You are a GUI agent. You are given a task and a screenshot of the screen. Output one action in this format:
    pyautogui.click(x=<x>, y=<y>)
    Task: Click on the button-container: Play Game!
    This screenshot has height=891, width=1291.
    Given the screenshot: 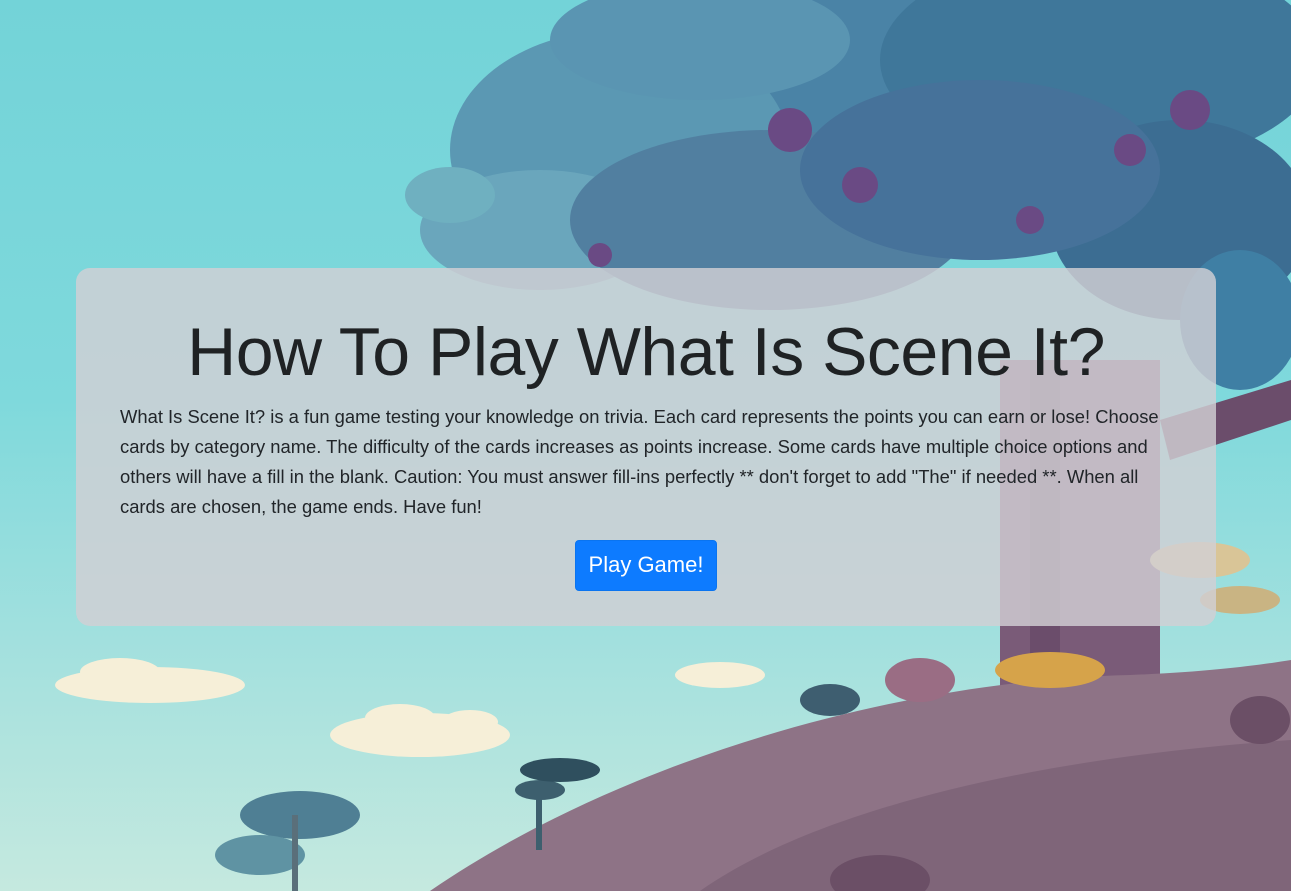 What is the action you would take?
    pyautogui.click(x=646, y=565)
    